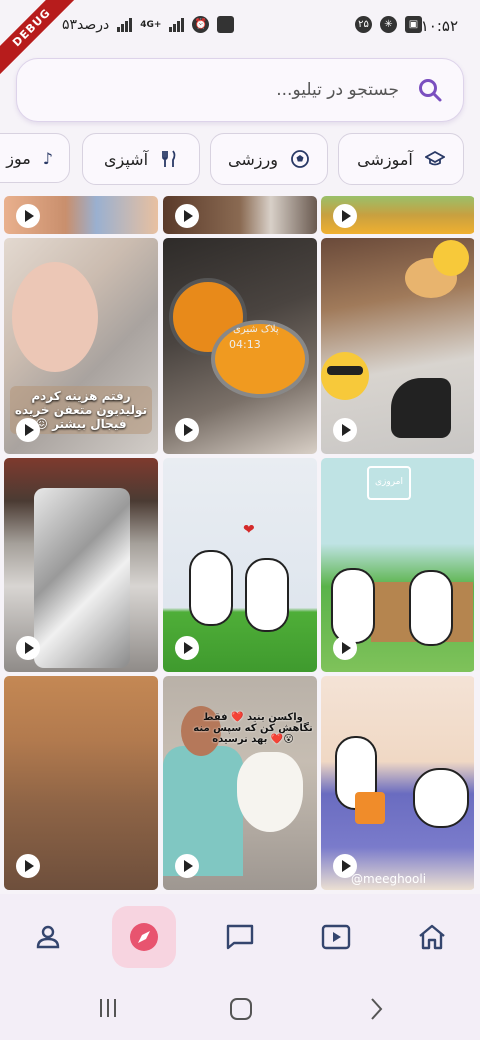  I want to click on profile-icon, so click(48, 937).